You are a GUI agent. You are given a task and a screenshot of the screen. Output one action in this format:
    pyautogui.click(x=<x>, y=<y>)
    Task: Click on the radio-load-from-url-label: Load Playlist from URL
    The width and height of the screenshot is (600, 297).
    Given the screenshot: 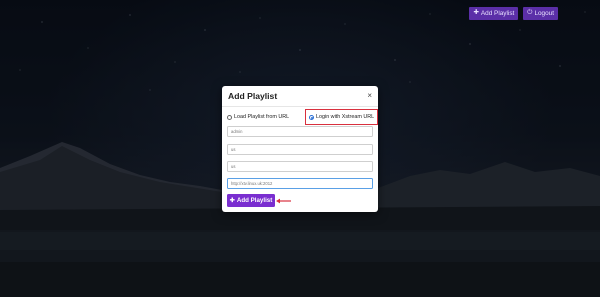 What is the action you would take?
    pyautogui.click(x=262, y=117)
    